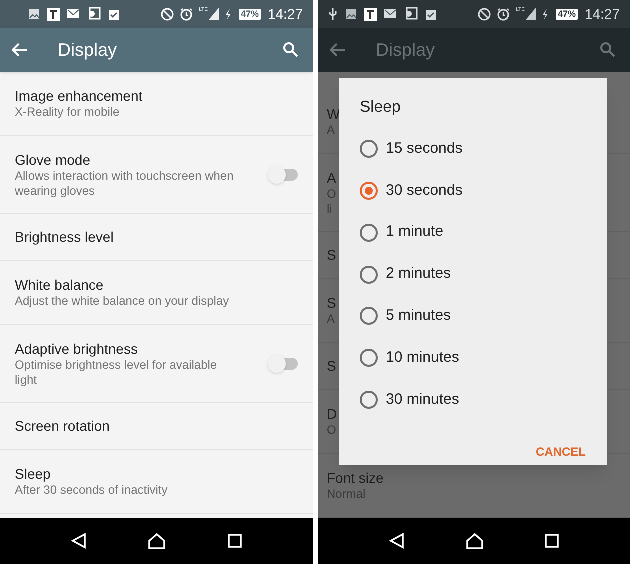  I want to click on option-label: 1 minute, so click(415, 232).